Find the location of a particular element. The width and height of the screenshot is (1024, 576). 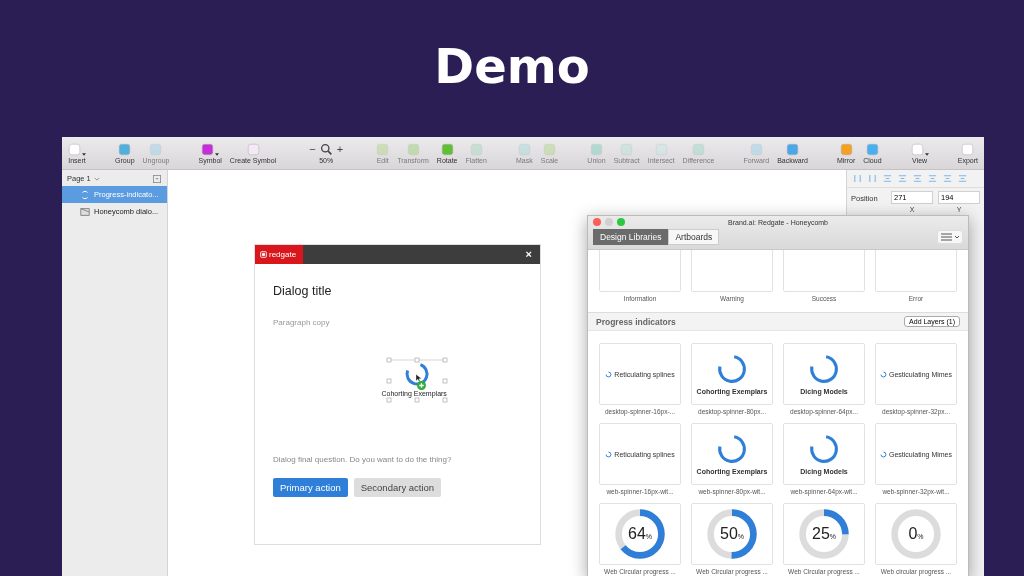

logo-icon is located at coordinates (263, 254).